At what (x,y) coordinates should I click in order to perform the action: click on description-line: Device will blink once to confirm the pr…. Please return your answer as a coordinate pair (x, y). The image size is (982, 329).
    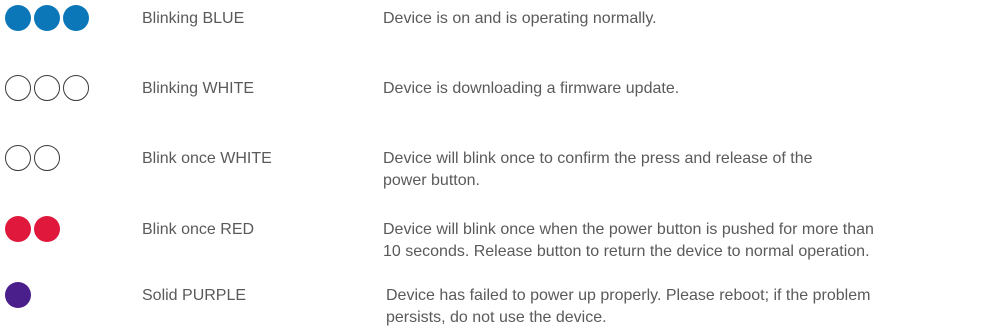
    Looking at the image, I should click on (598, 158).